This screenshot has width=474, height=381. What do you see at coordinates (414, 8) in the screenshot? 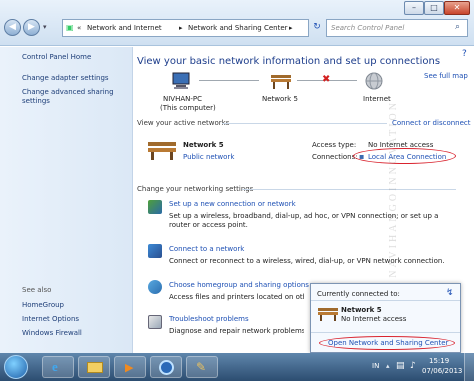
I see `minimize-button: –` at bounding box center [414, 8].